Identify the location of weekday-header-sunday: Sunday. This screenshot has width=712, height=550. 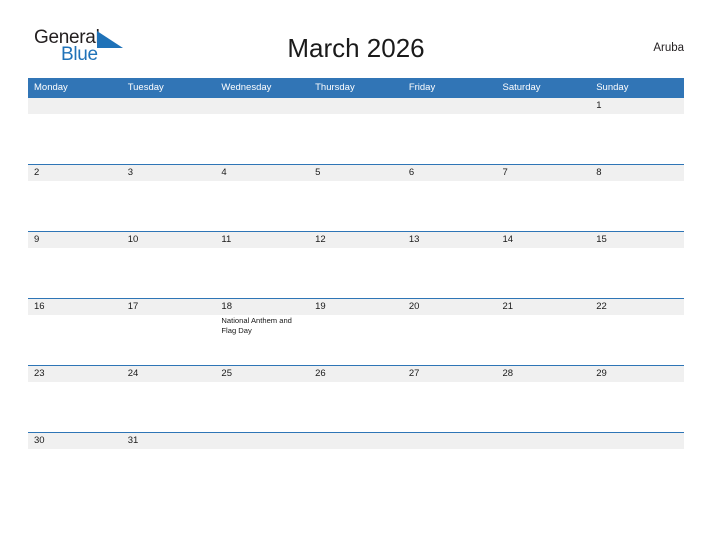
(612, 87).